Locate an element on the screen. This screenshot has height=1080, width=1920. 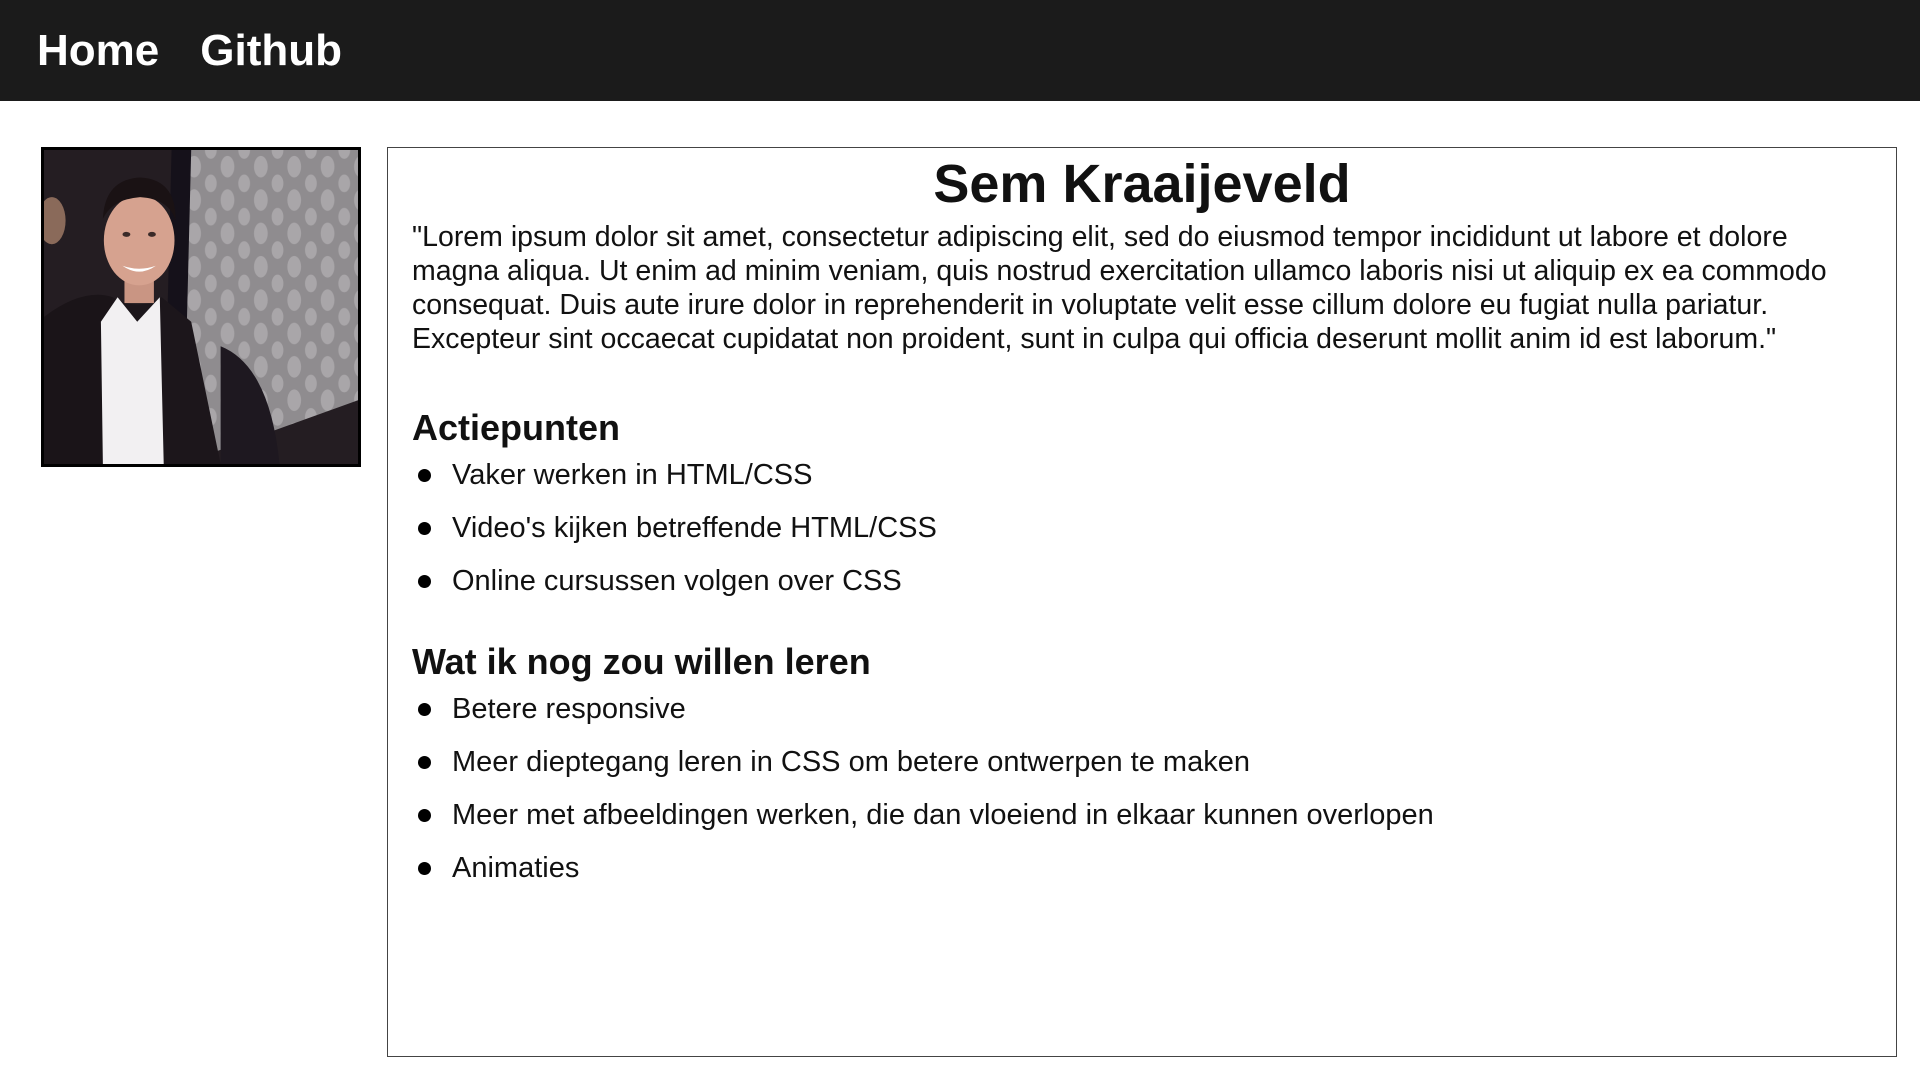
list-item: Video's kijken betreffende HTML/CSS is located at coordinates (1142, 528).